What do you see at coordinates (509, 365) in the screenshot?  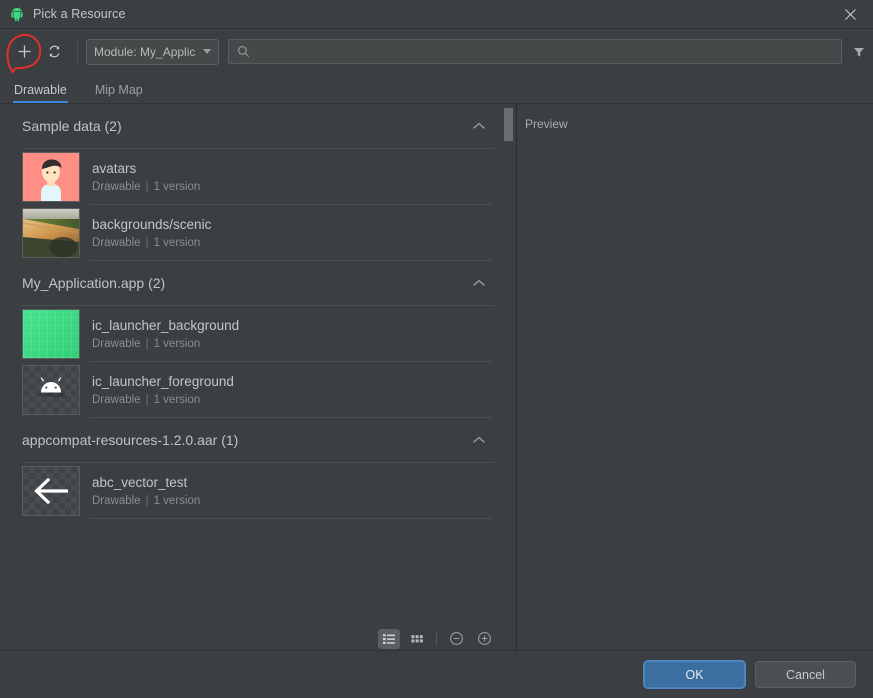 I see `list-scrollbar` at bounding box center [509, 365].